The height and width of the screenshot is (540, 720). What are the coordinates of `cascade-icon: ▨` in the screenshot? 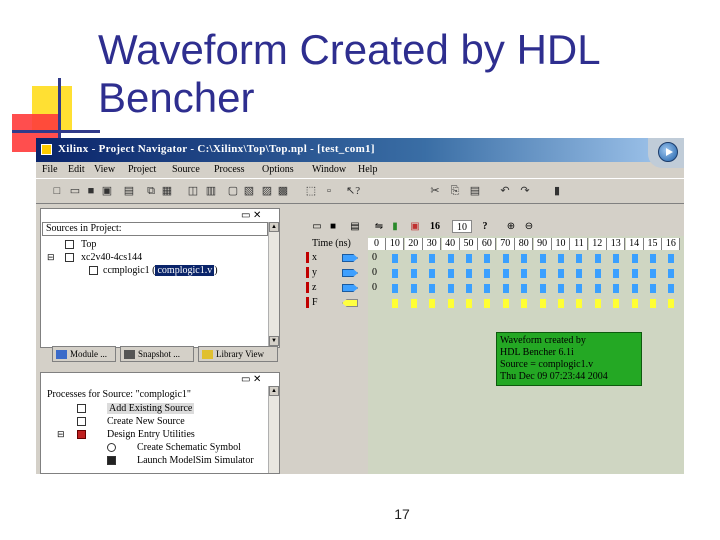 It's located at (267, 191).